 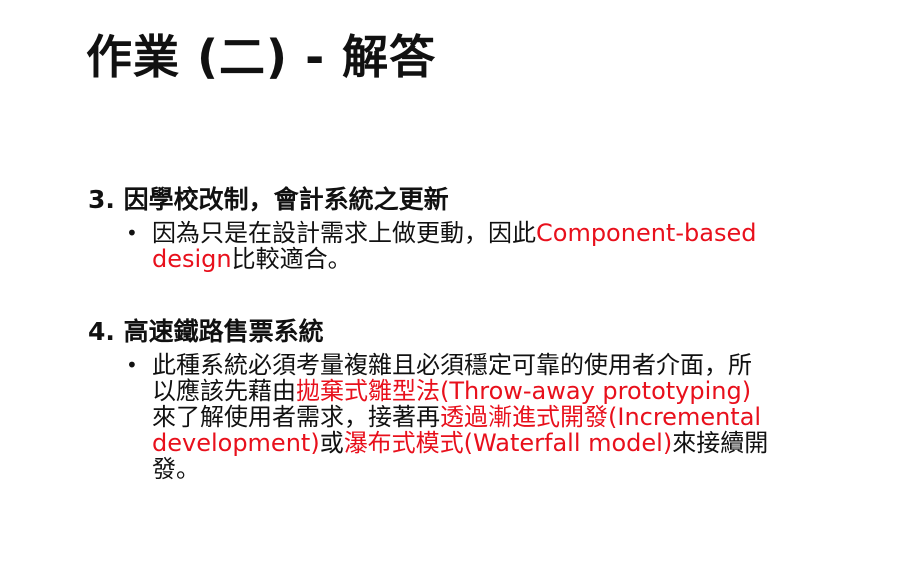 What do you see at coordinates (452, 365) in the screenshot?
I see `bullet-text: 此種系統必須考量複雜且必須穩定可靠的使用者介面，所` at bounding box center [452, 365].